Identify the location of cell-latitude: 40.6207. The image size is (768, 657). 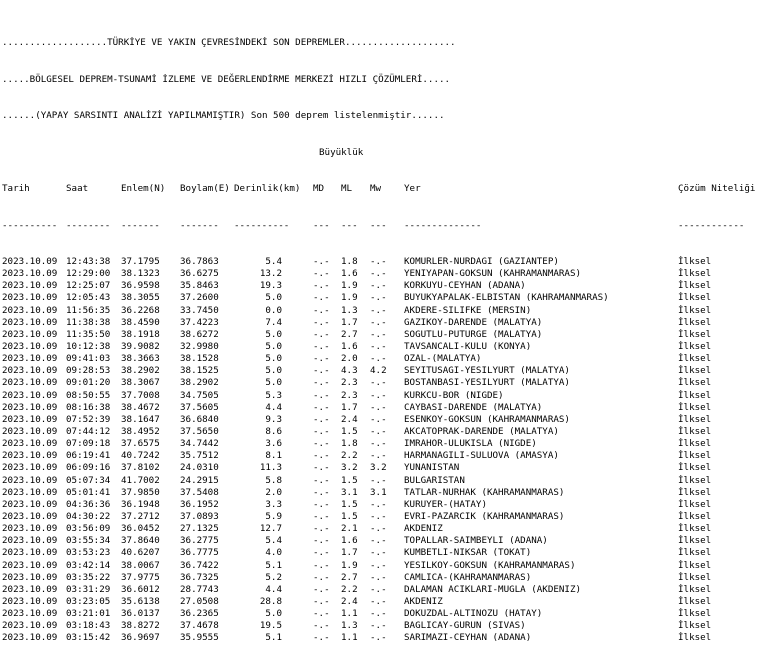
(140, 553).